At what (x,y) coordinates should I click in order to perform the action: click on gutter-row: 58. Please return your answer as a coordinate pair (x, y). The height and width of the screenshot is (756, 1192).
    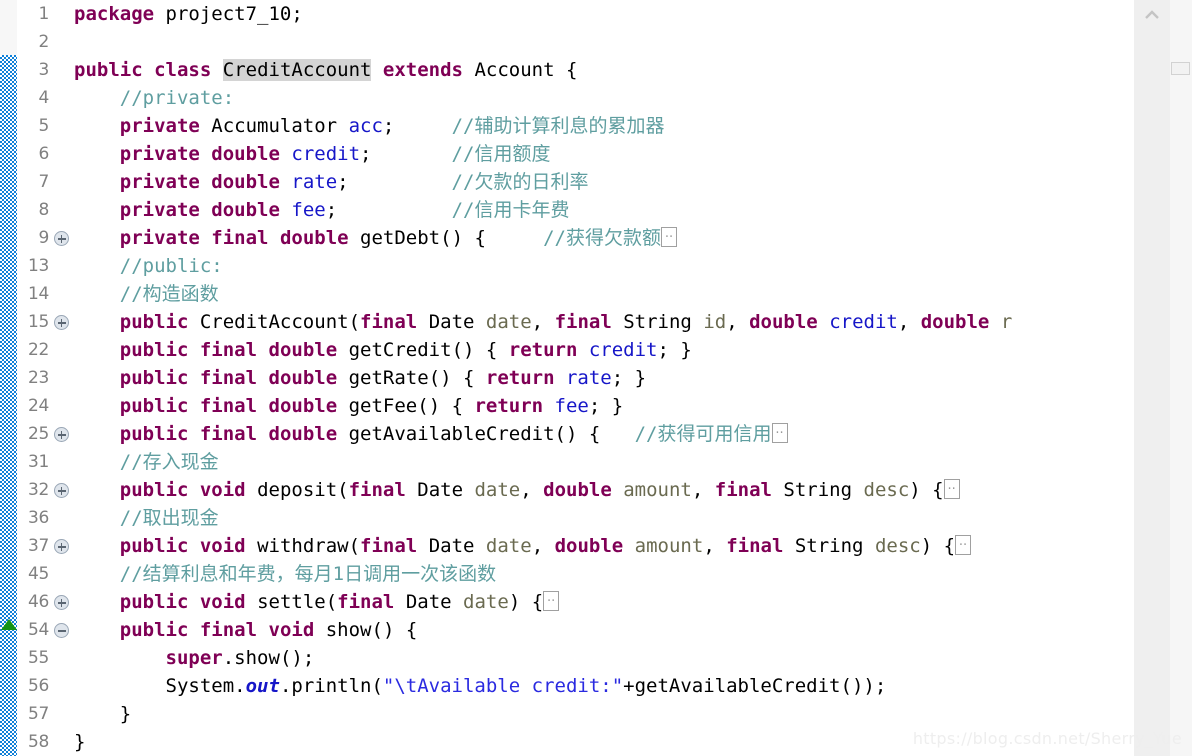
    Looking at the image, I should click on (43, 742).